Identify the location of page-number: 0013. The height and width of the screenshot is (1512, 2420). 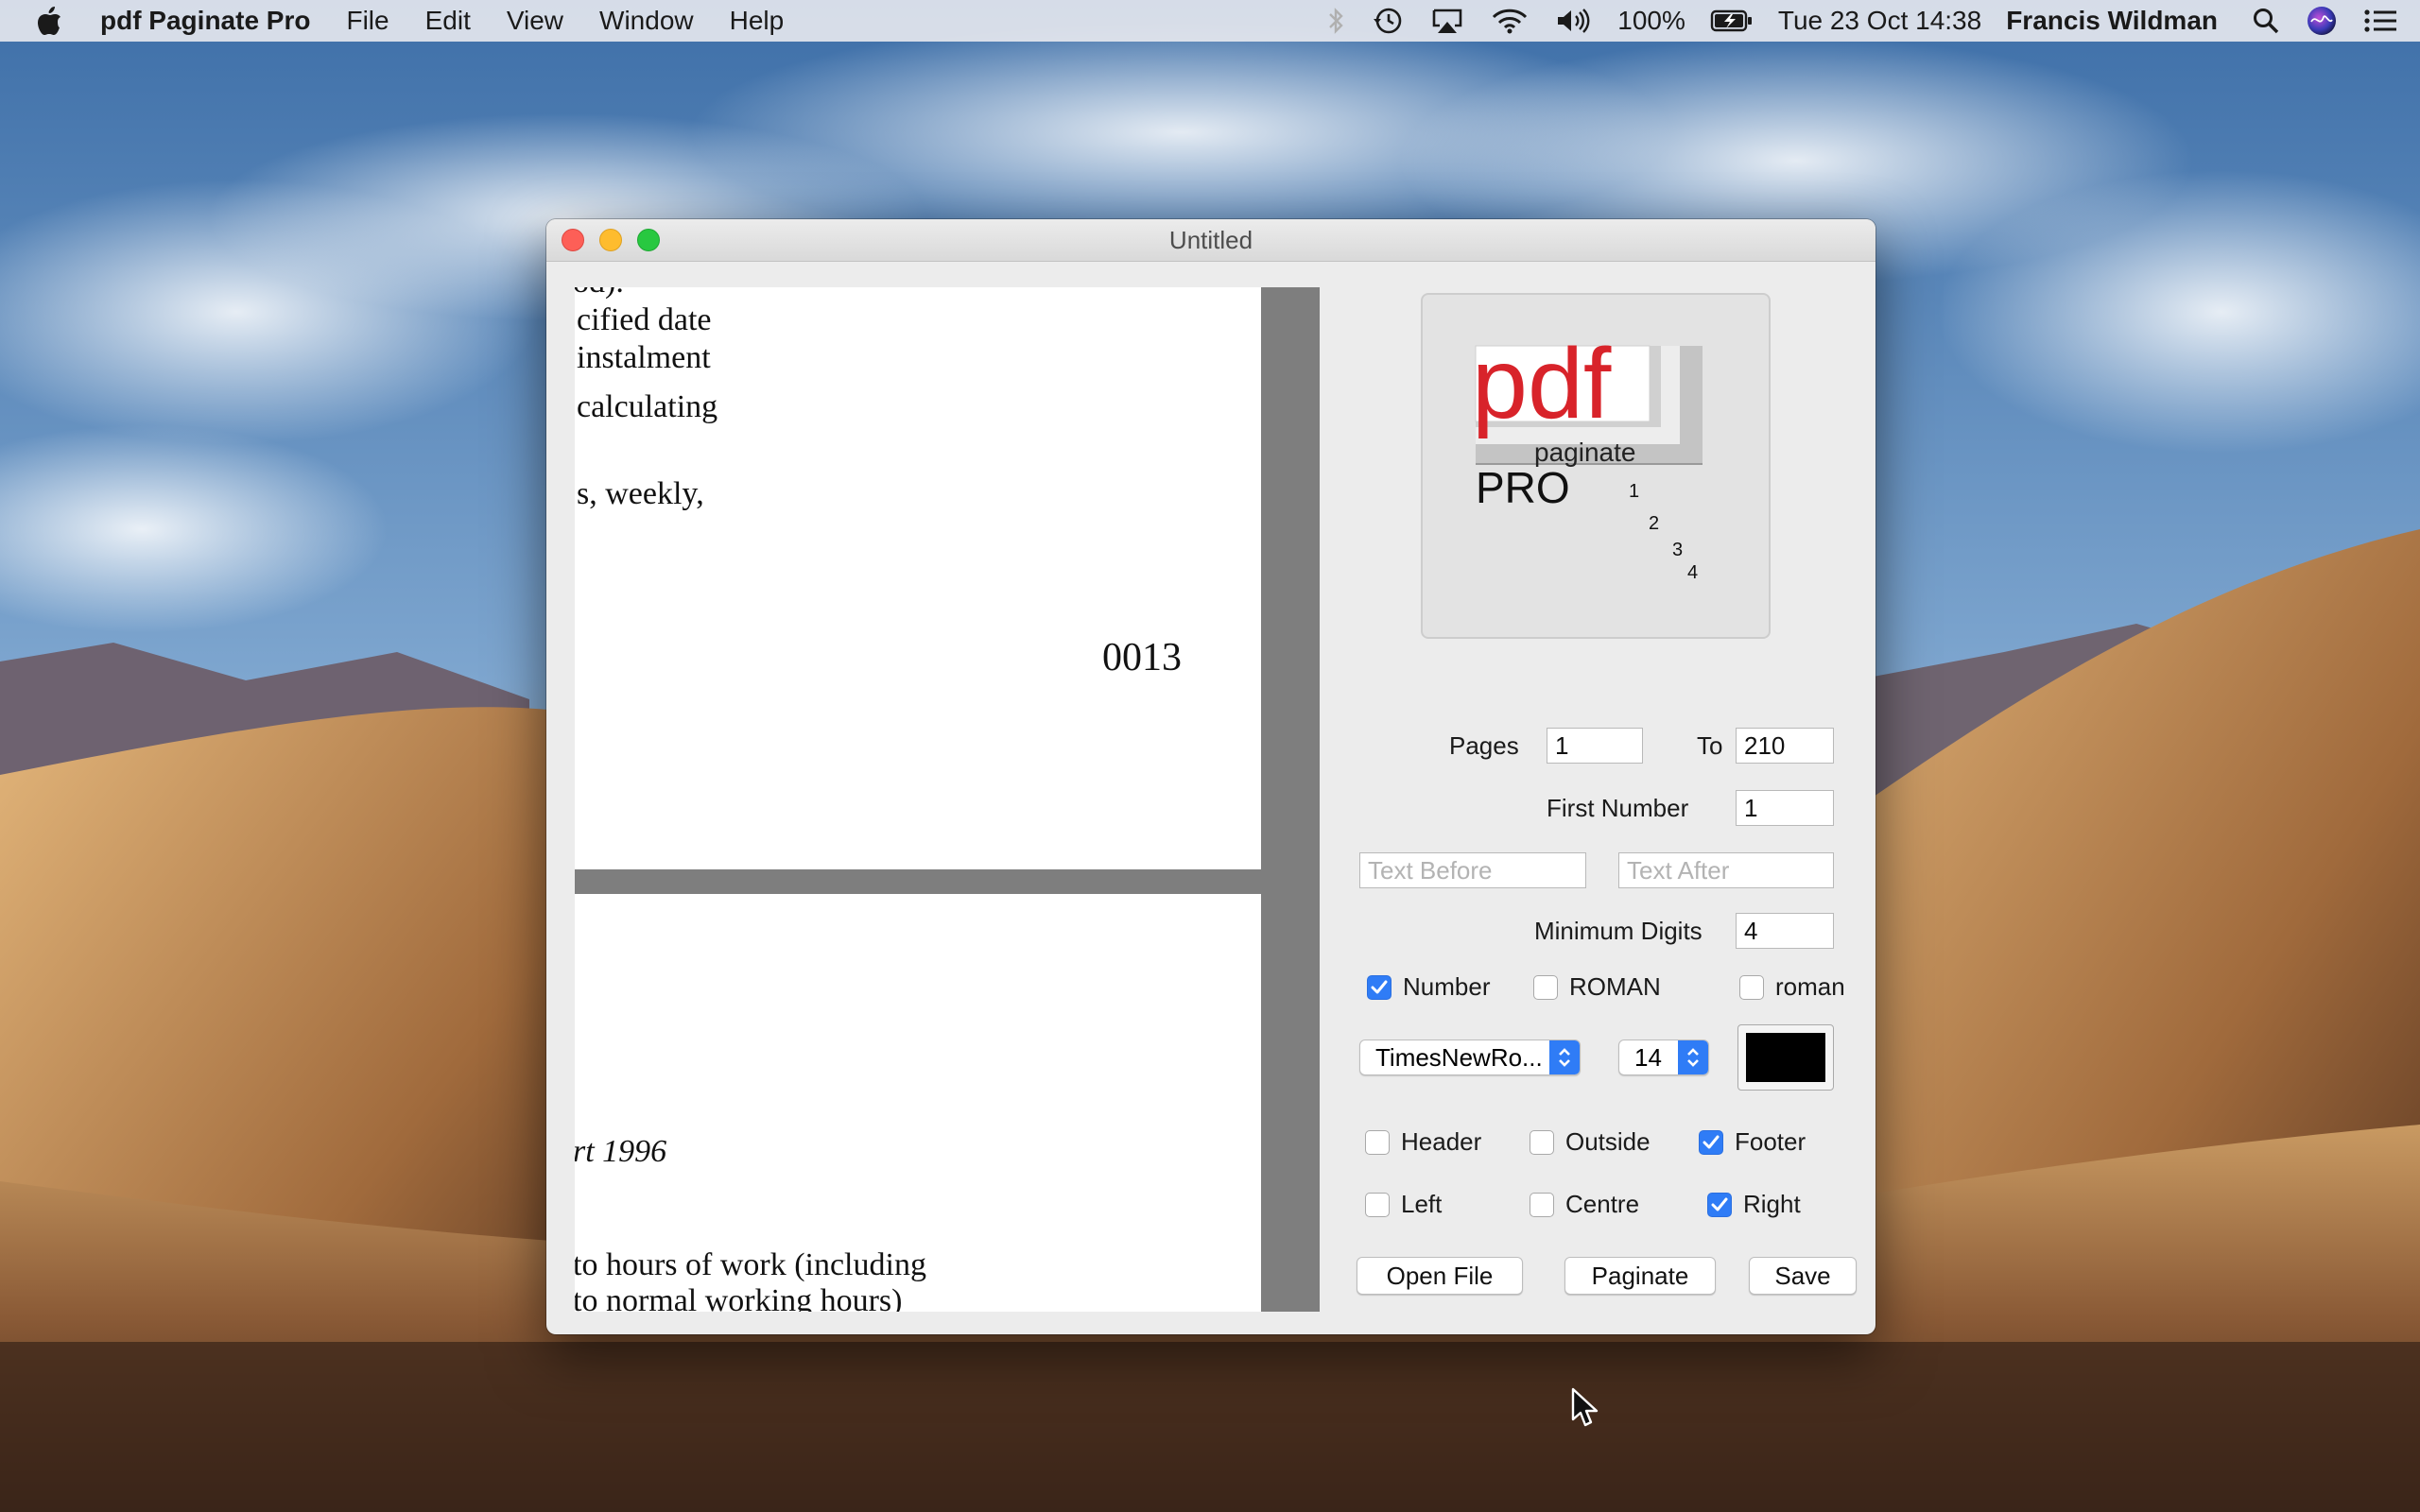
(1142, 657).